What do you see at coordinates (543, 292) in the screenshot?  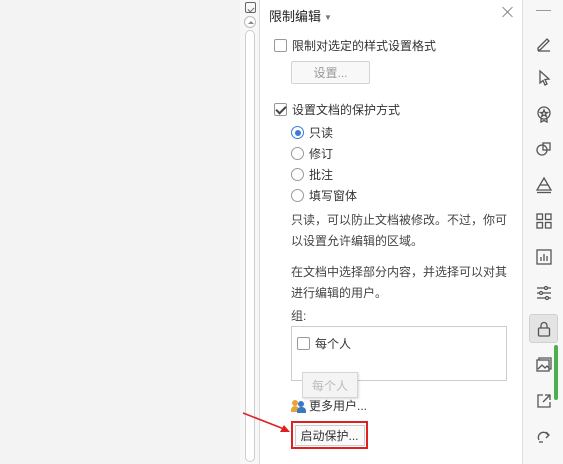 I see `sliders-icon` at bounding box center [543, 292].